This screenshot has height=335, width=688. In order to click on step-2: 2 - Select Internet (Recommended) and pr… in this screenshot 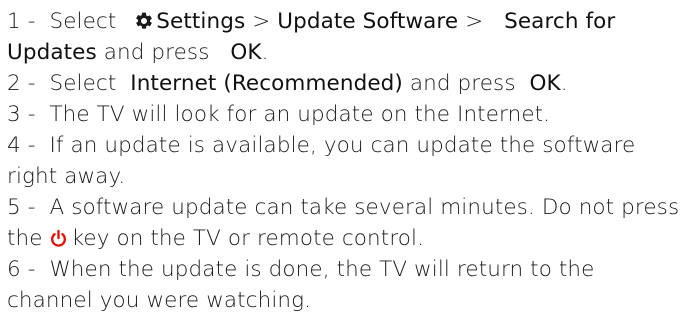, I will do `click(344, 83)`.